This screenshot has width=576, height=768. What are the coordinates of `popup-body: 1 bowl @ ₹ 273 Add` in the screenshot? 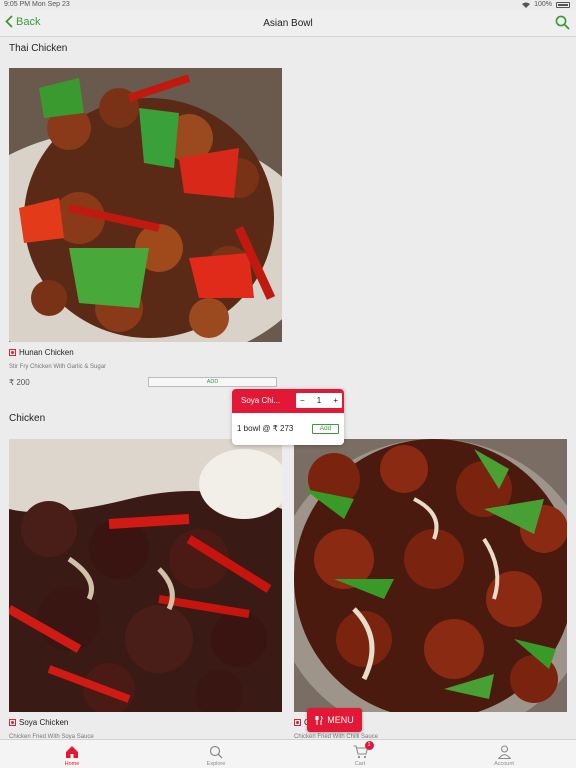 It's located at (288, 429).